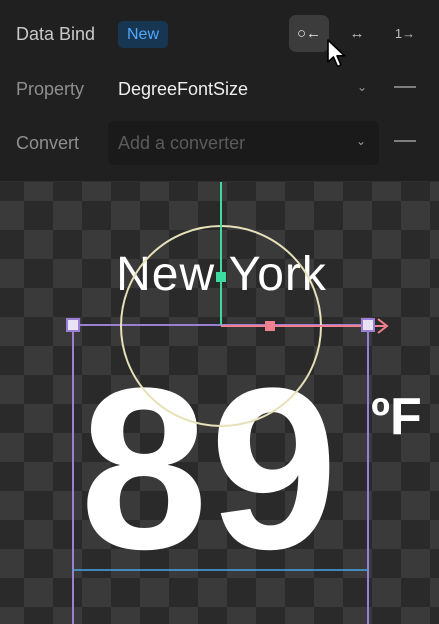  Describe the element at coordinates (50, 89) in the screenshot. I see `property-label: Property` at that location.